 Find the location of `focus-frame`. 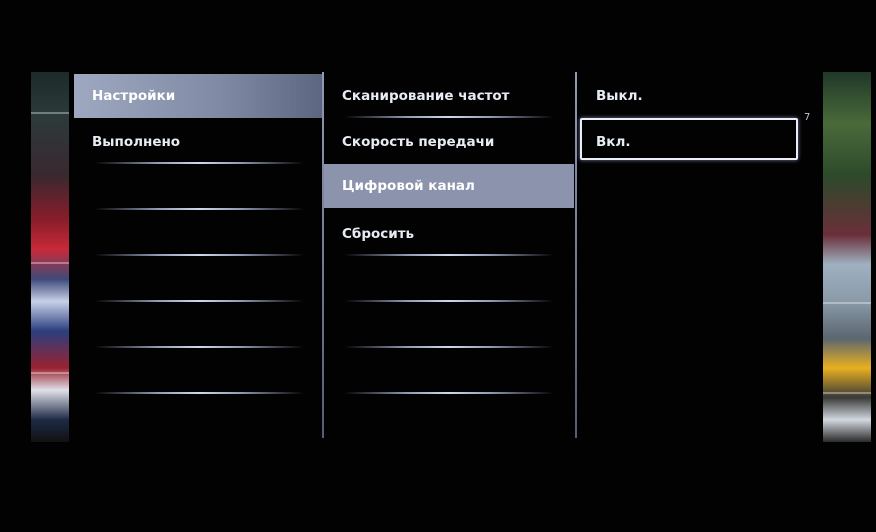

focus-frame is located at coordinates (689, 139).